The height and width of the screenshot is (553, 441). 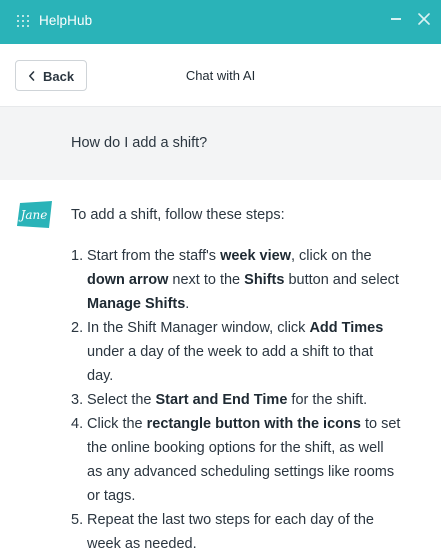 I want to click on step-number: 1., so click(x=77, y=256).